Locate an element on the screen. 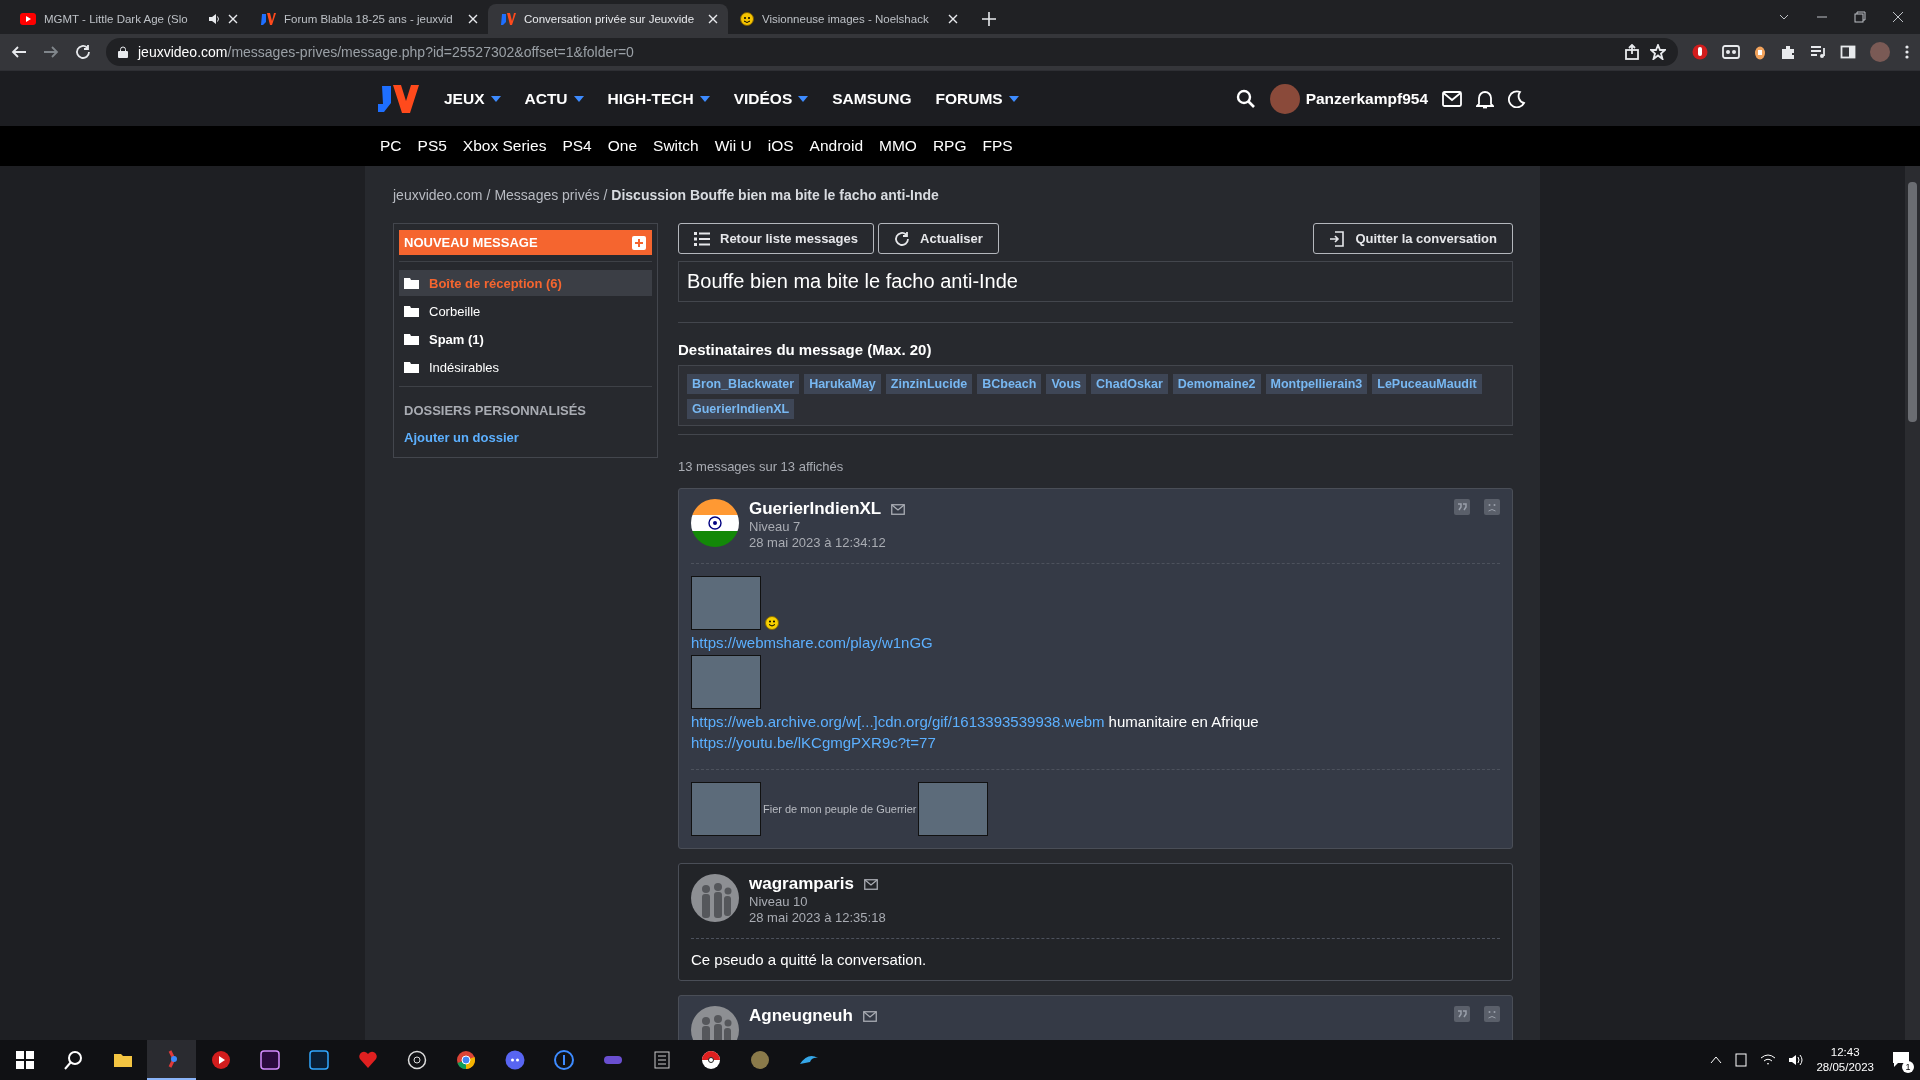  more-icon is located at coordinates (1907, 52).